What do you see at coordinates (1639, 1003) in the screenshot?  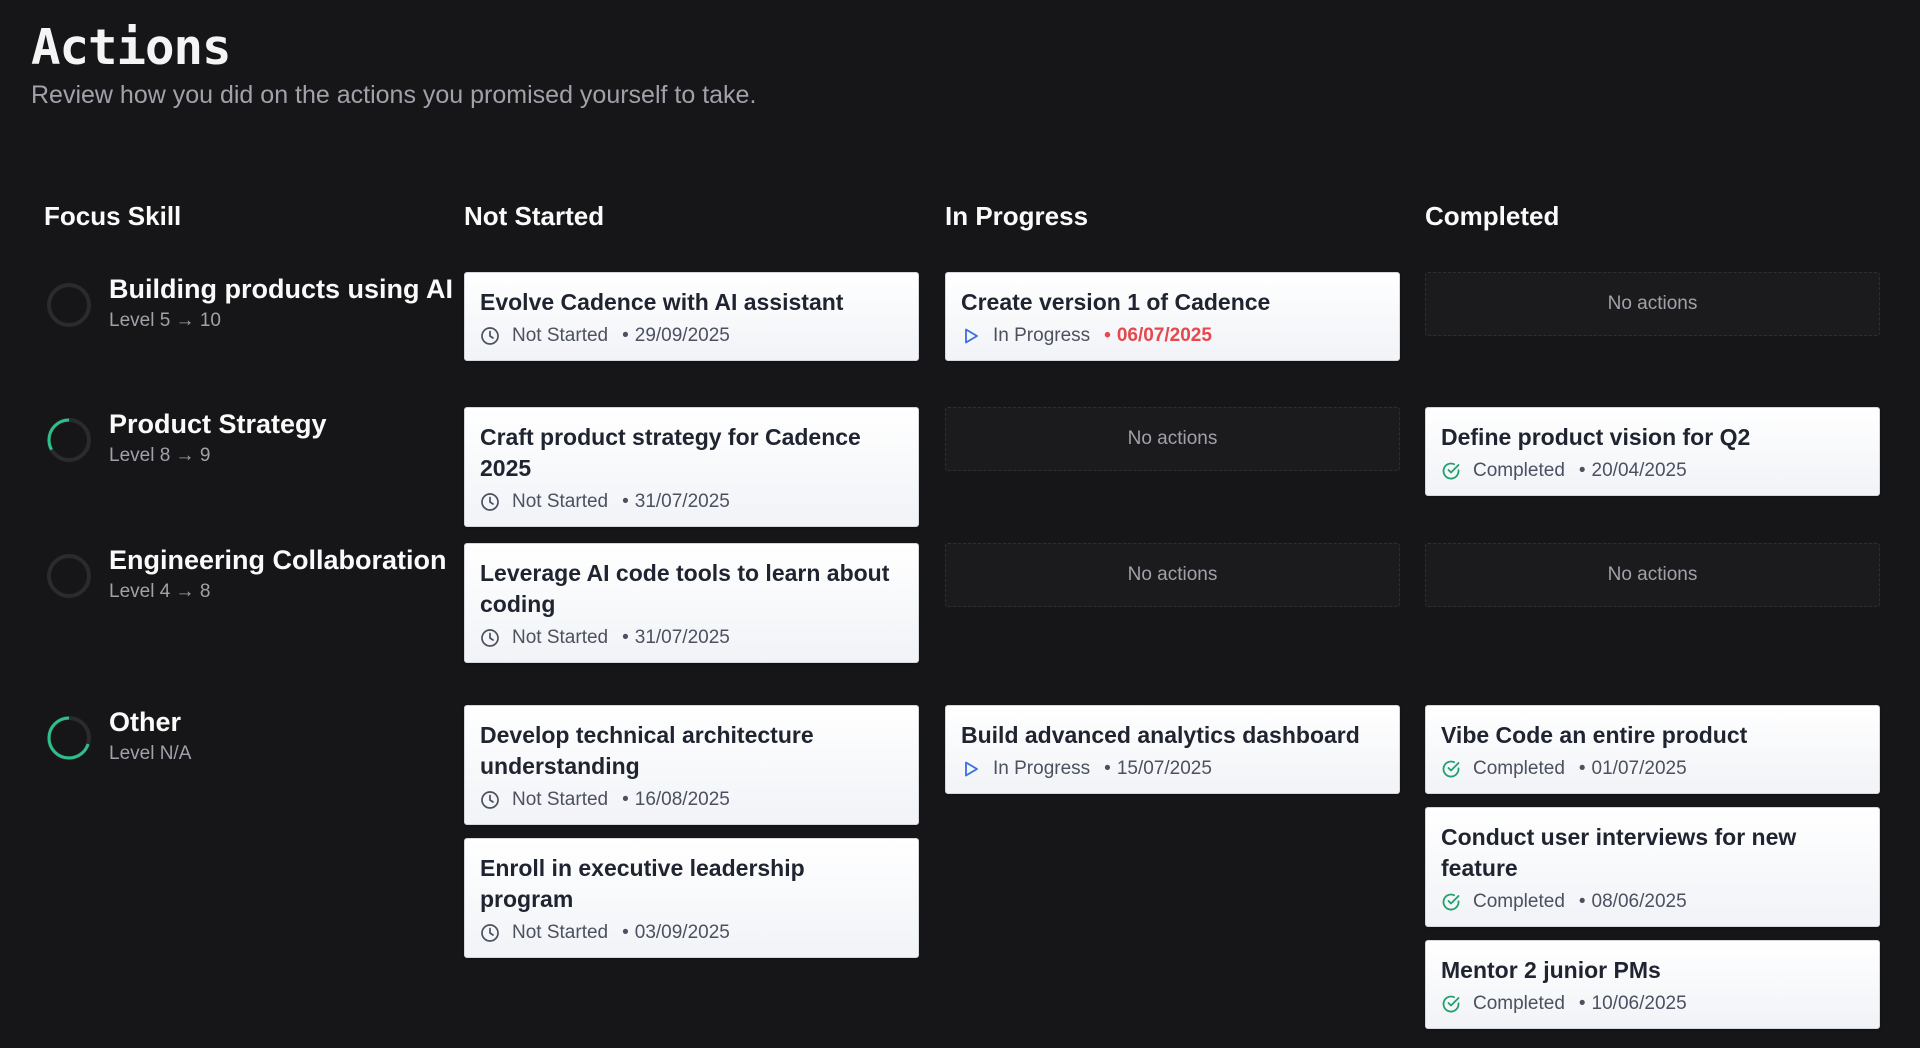 I see `action-due-date: 10/06/2025` at bounding box center [1639, 1003].